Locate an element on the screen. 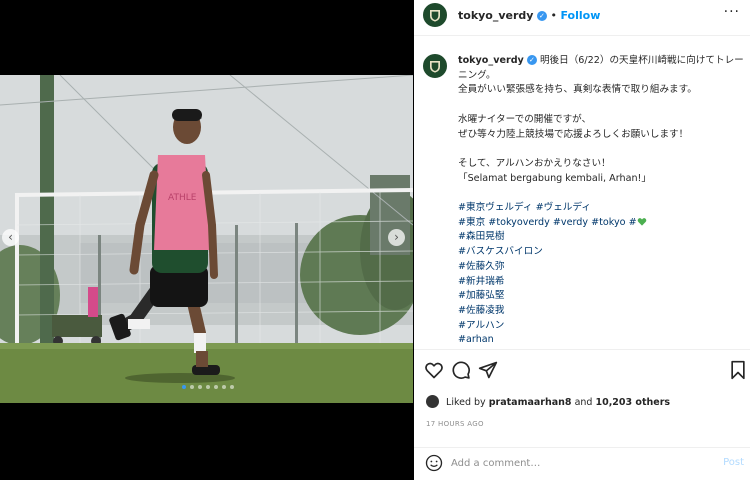 The image size is (750, 480). caption-username: tokyo_verdy is located at coordinates (491, 60).